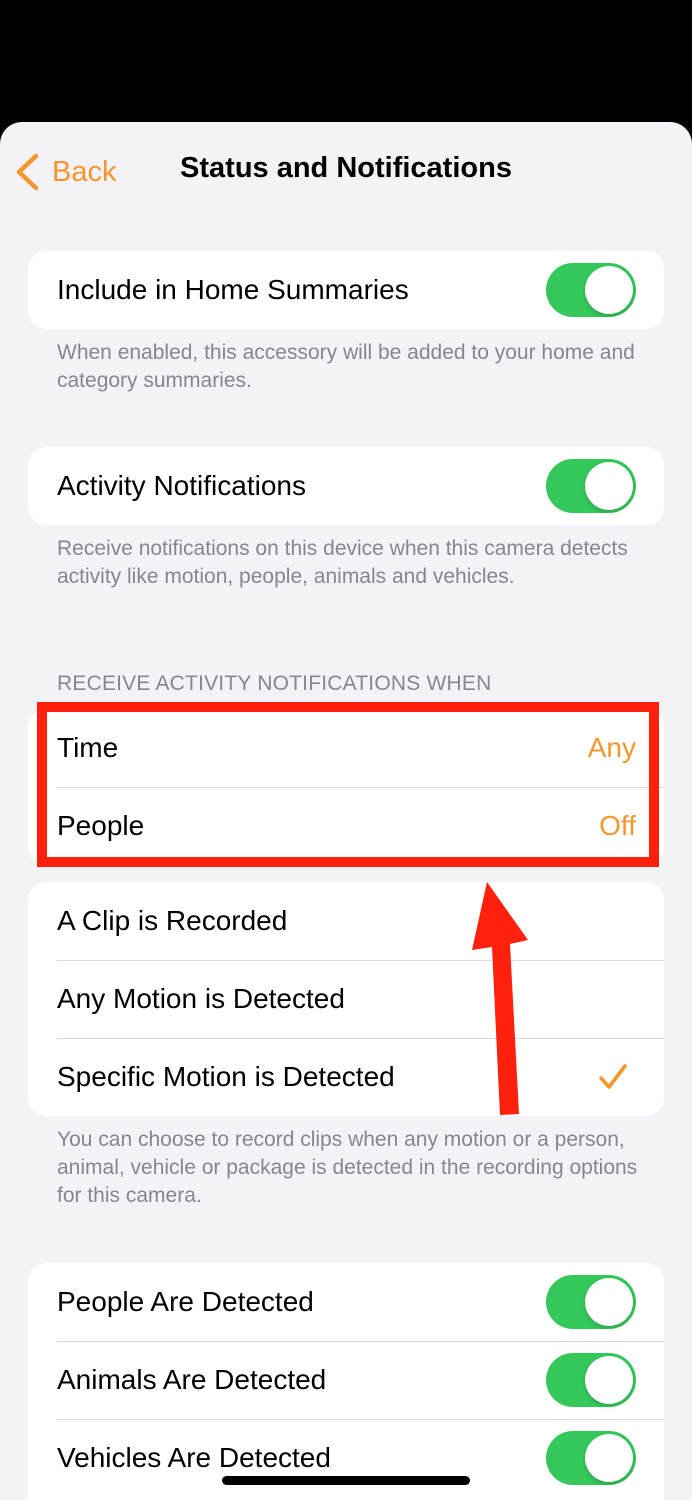 This screenshot has width=692, height=1500. I want to click on navigation-bar: Back Status and Notifications, so click(346, 172).